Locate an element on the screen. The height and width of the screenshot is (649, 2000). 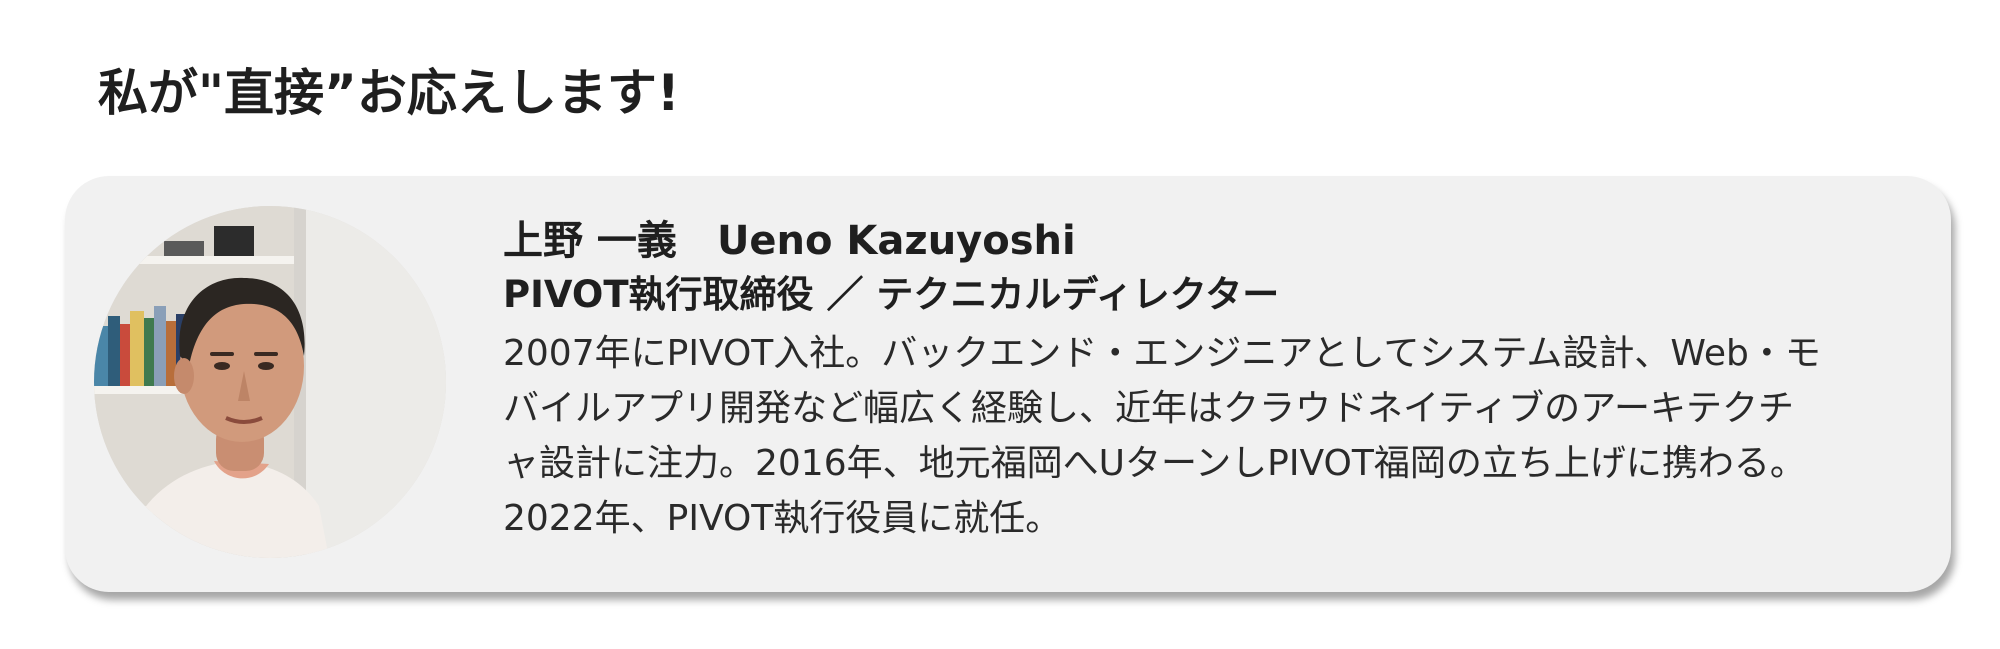
profile-avatar is located at coordinates (270, 382).